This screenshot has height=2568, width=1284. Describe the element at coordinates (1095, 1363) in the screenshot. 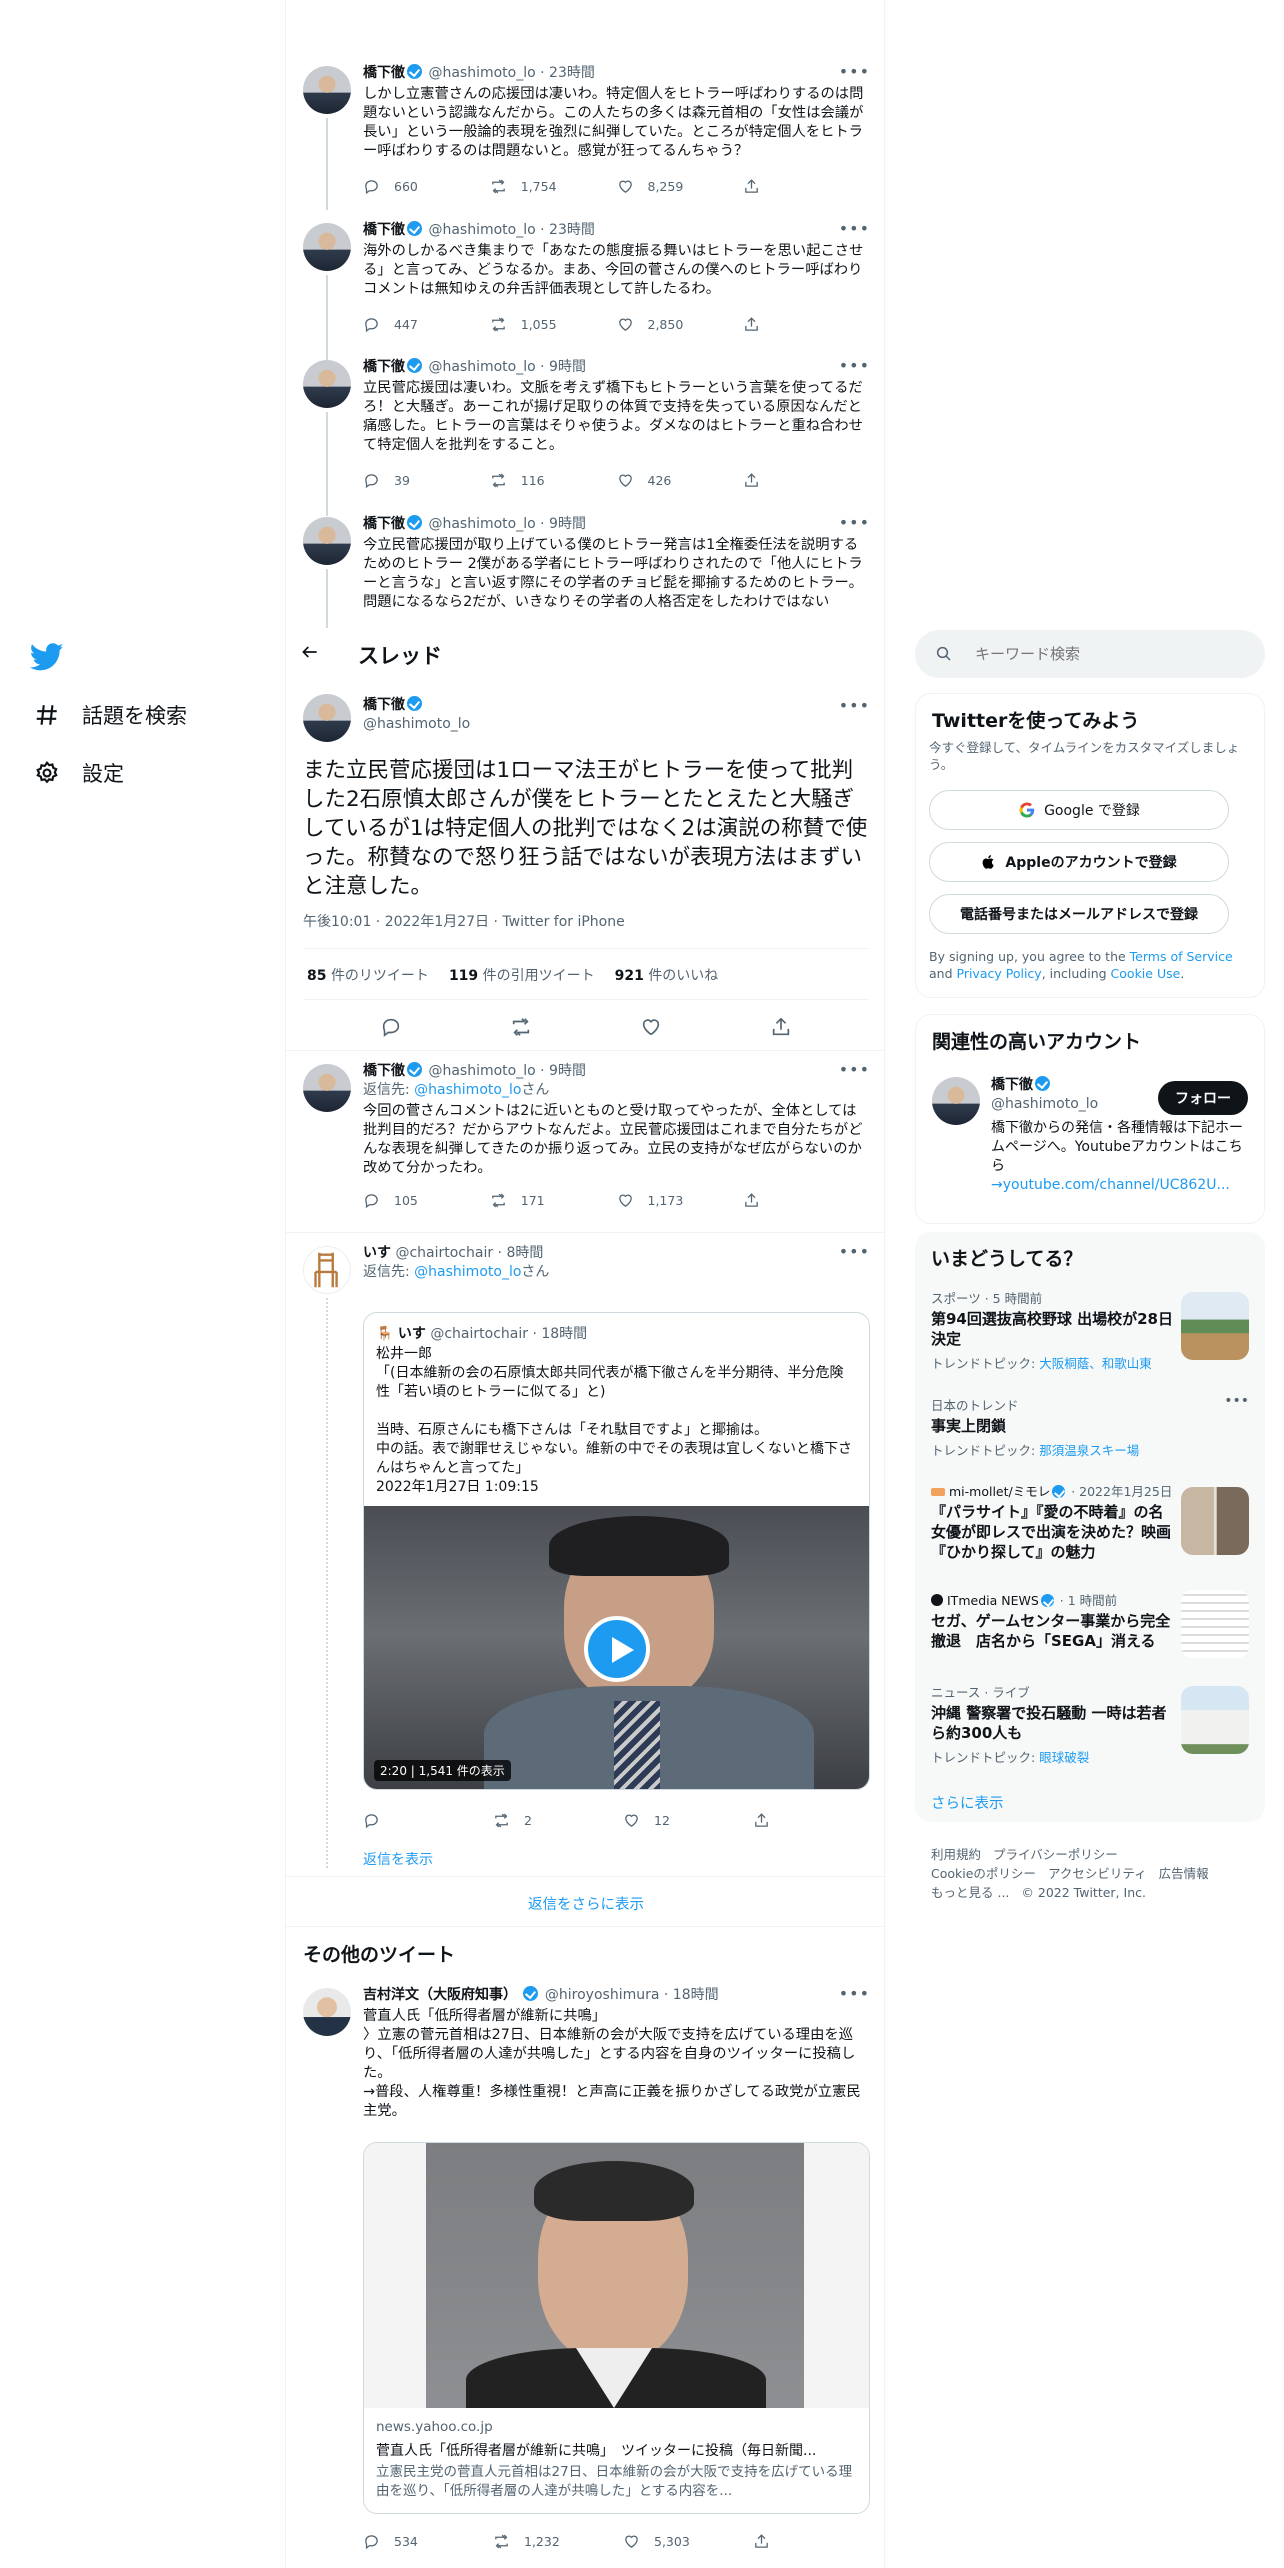

I see `trend-sub-link: 大阪桐蔭、和歌山東` at that location.